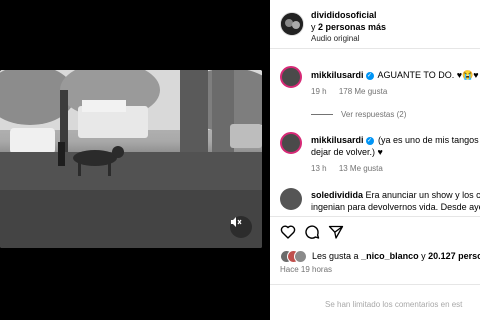 This screenshot has height=320, width=480. Describe the element at coordinates (319, 91) in the screenshot. I see `comment-age: 19 h` at that location.